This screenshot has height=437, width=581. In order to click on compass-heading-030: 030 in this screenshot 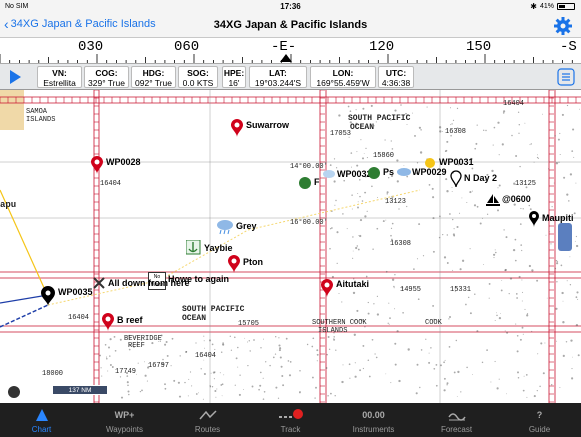, I will do `click(91, 47)`.